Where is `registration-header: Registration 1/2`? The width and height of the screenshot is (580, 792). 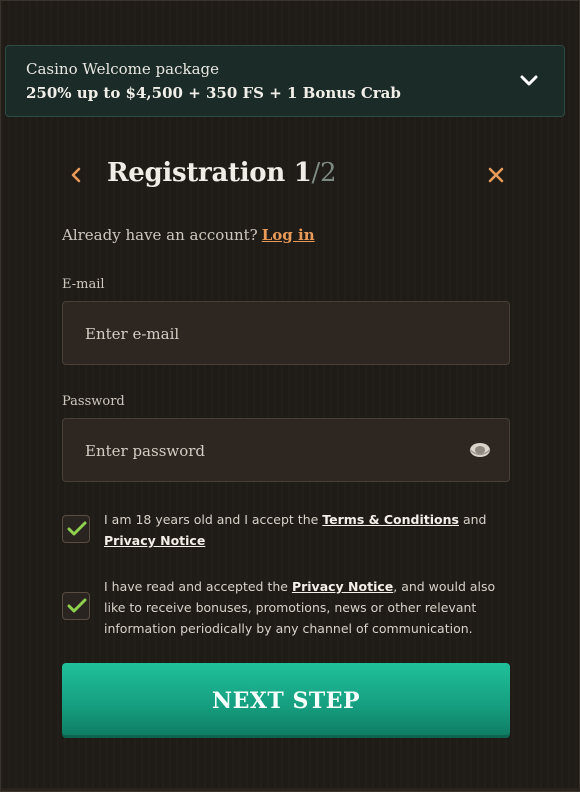 registration-header: Registration 1/2 is located at coordinates (286, 176).